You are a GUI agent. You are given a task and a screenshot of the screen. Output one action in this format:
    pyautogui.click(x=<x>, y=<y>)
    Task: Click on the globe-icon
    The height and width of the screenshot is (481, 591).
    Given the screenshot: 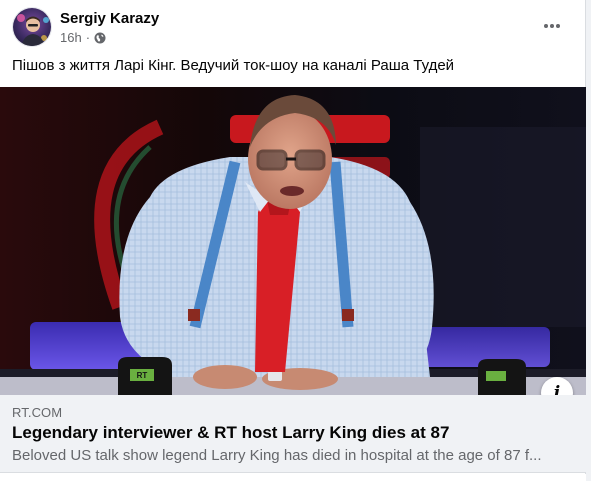 What is the action you would take?
    pyautogui.click(x=100, y=38)
    